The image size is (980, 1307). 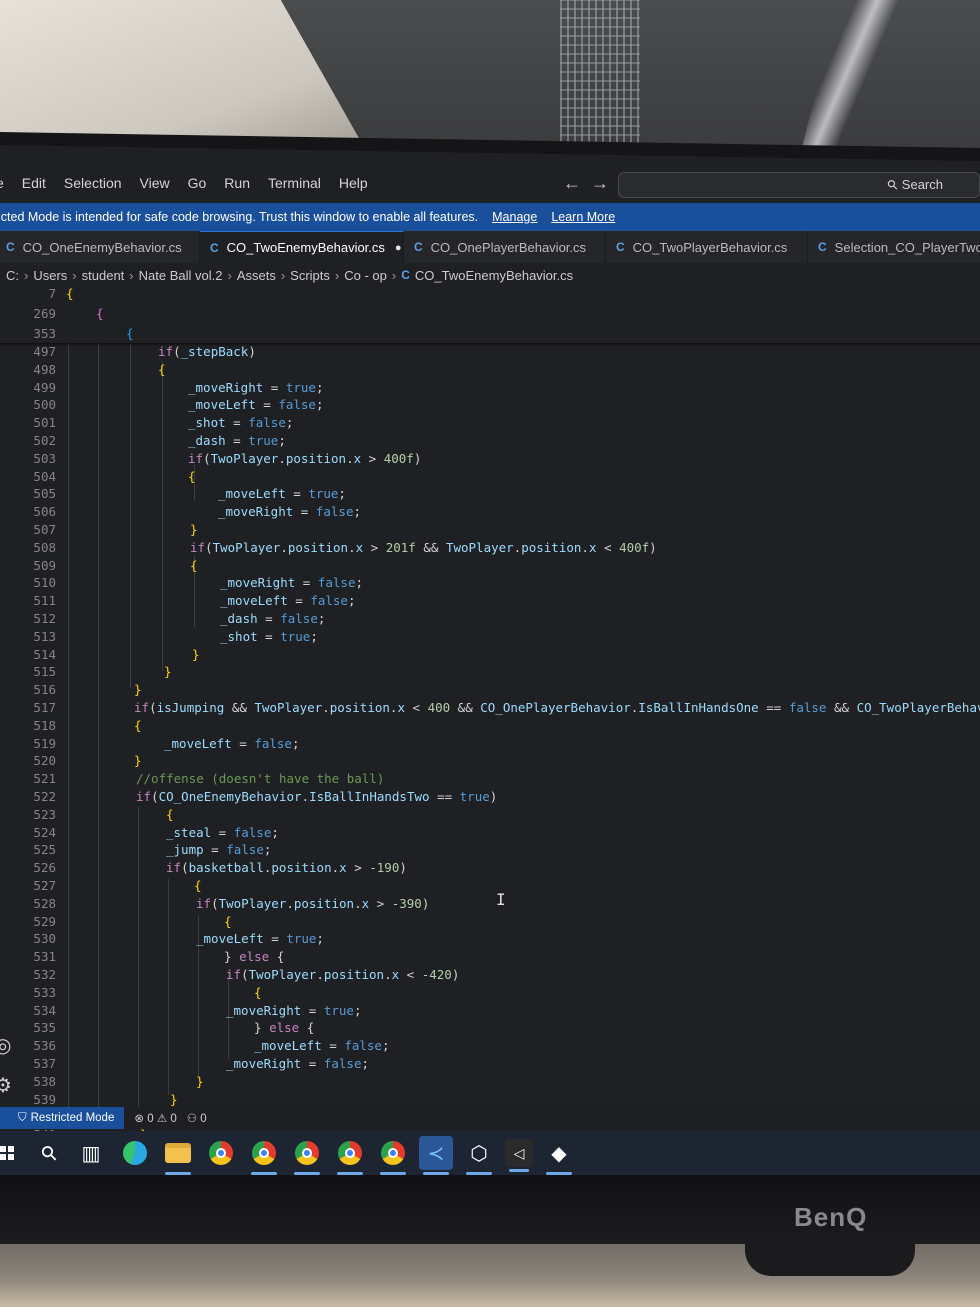 What do you see at coordinates (490, 370) in the screenshot?
I see `code-line: 498 {` at bounding box center [490, 370].